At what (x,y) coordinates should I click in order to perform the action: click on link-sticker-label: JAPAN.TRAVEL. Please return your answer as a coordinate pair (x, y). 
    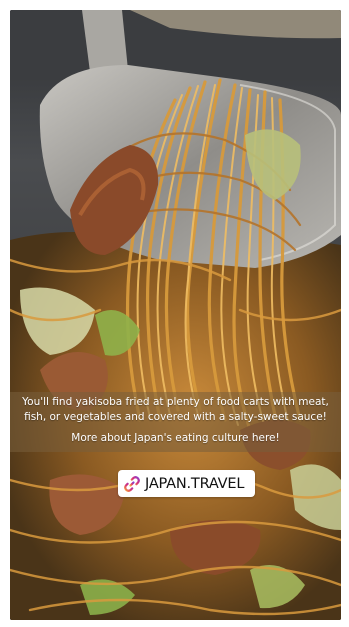
    Looking at the image, I should click on (195, 483).